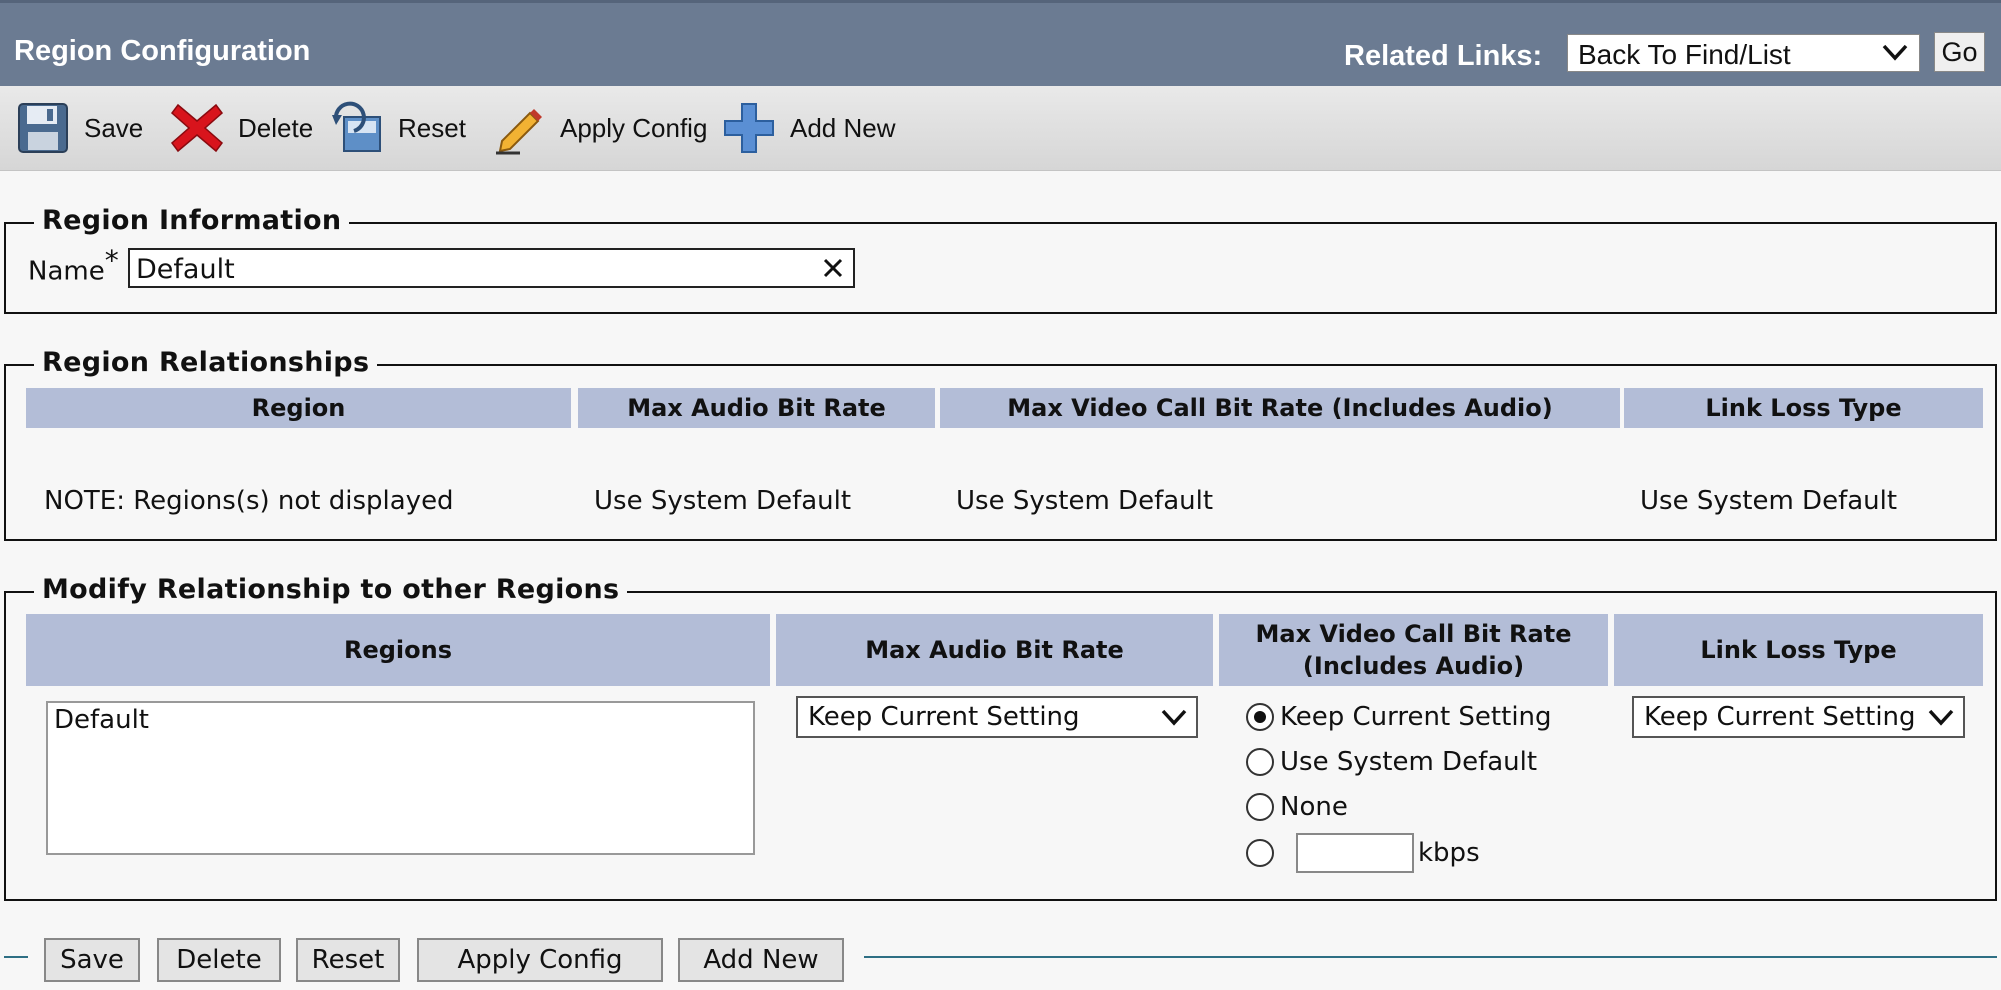 The width and height of the screenshot is (2001, 990). What do you see at coordinates (994, 650) in the screenshot?
I see `mr-header-max-audio: Max Audio Bit Rate` at bounding box center [994, 650].